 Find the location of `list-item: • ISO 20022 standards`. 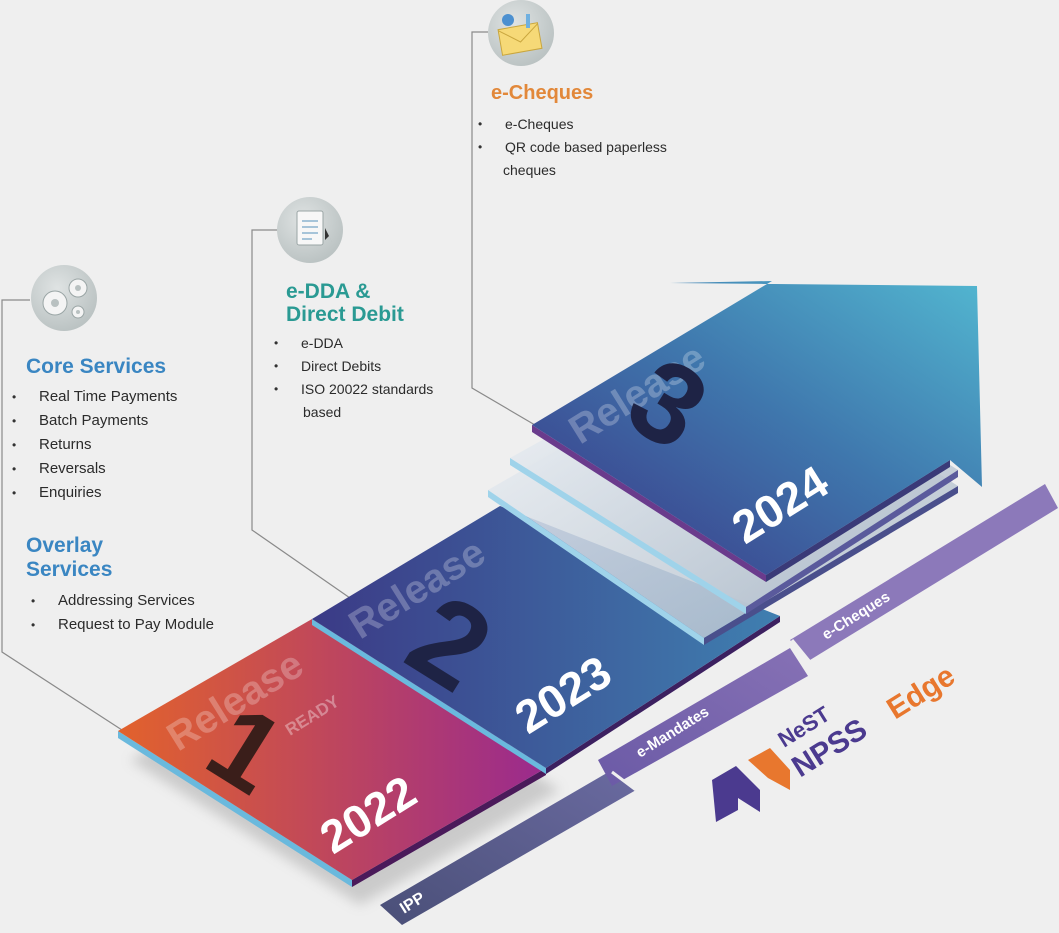

list-item: • ISO 20022 standards is located at coordinates (354, 389).